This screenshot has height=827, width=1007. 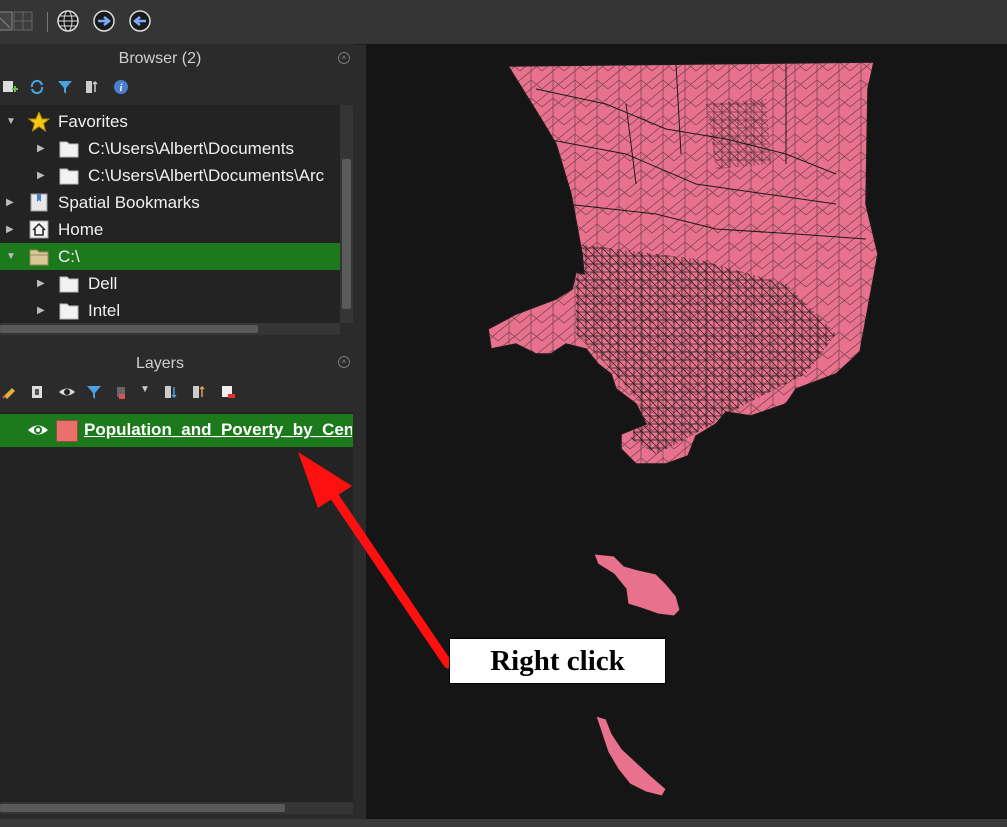 I want to click on filter-expression-icon, so click(x=122, y=392).